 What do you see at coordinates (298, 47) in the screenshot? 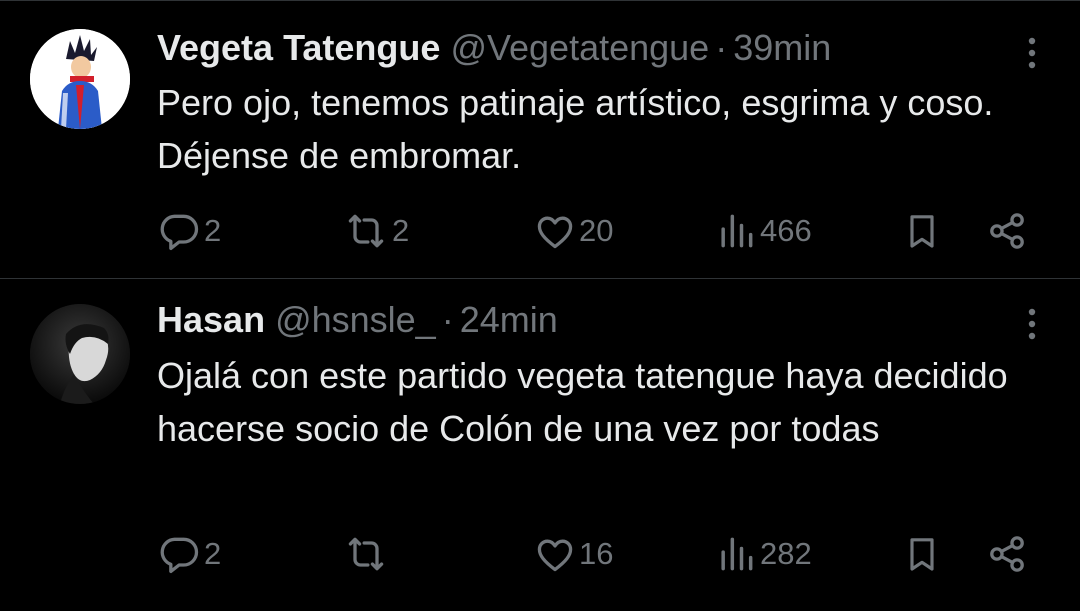
I see `author-name: Vegeta Tatengue` at bounding box center [298, 47].